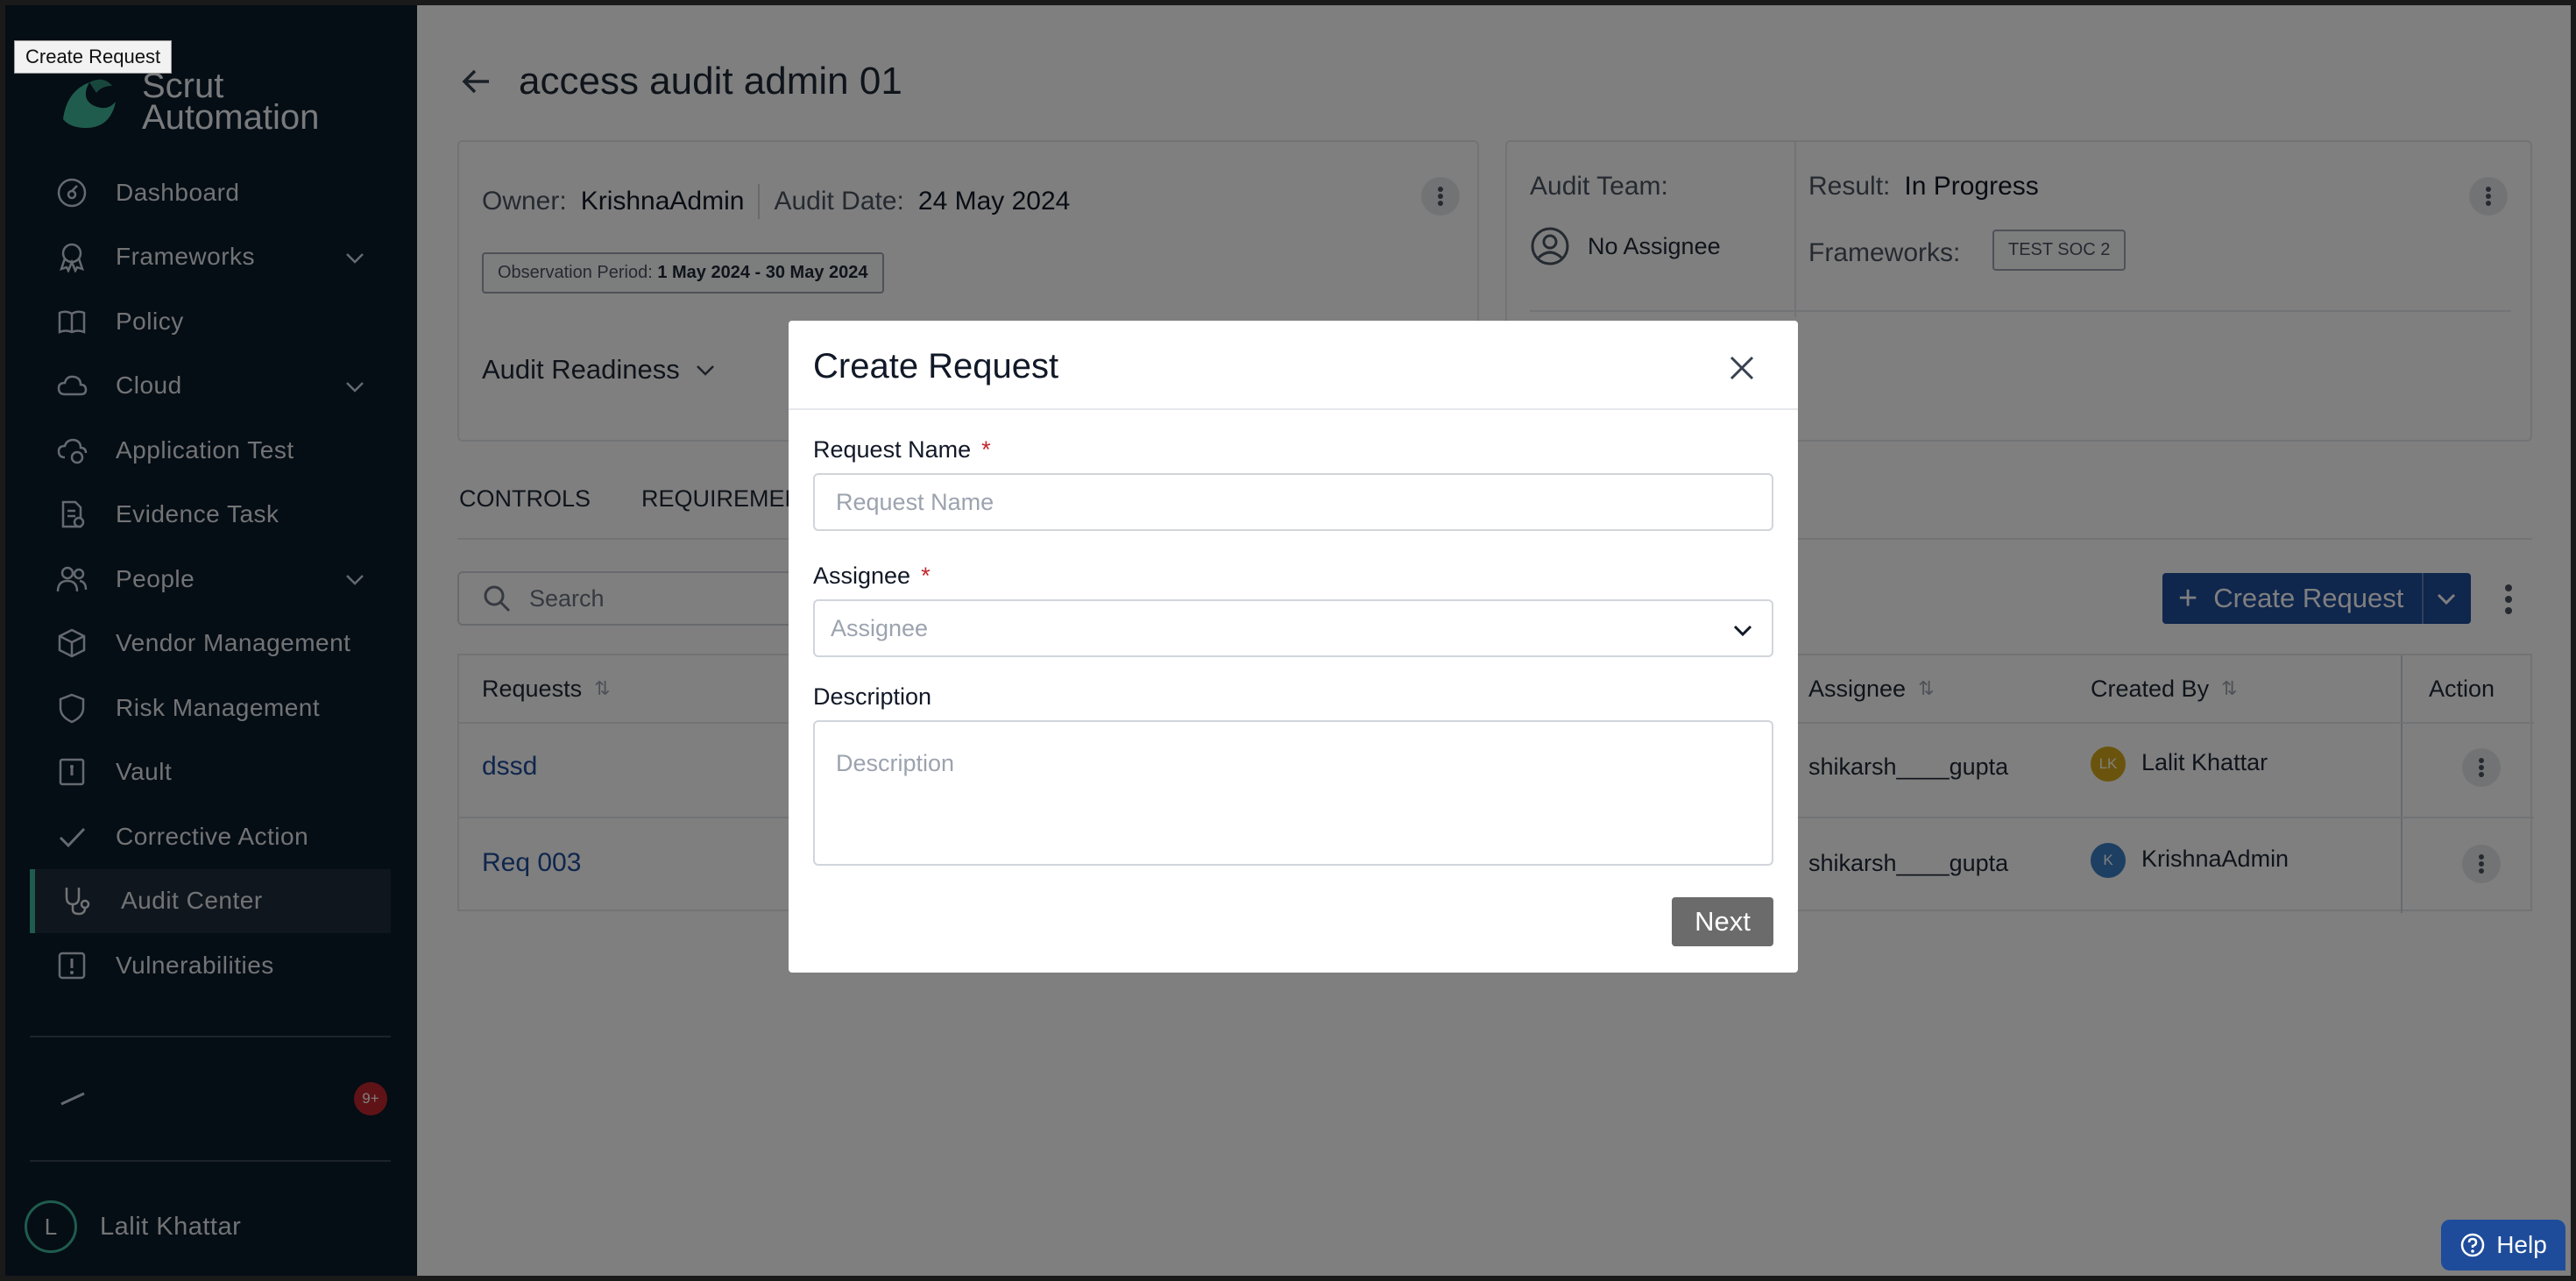 The height and width of the screenshot is (1281, 2576). What do you see at coordinates (915, 501) in the screenshot?
I see `request-name-placeholder: Request Name` at bounding box center [915, 501].